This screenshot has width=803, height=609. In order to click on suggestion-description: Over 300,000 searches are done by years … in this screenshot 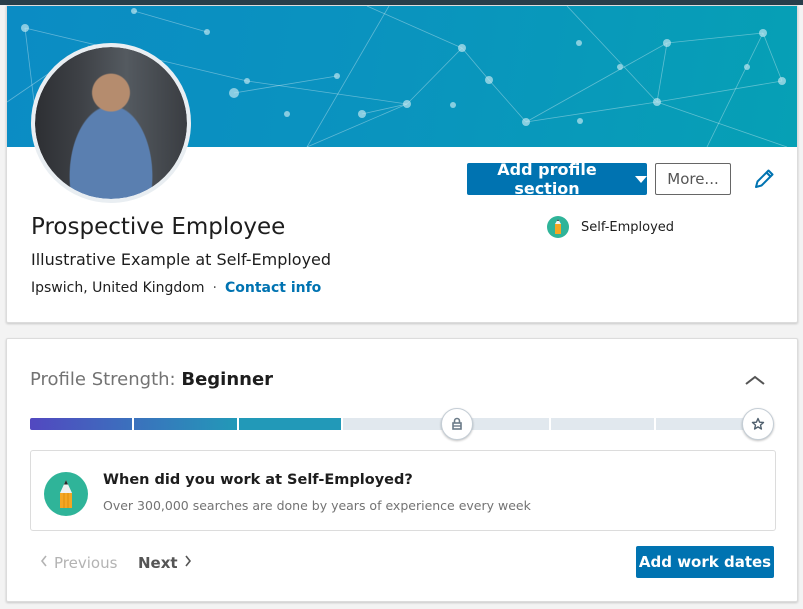, I will do `click(317, 505)`.